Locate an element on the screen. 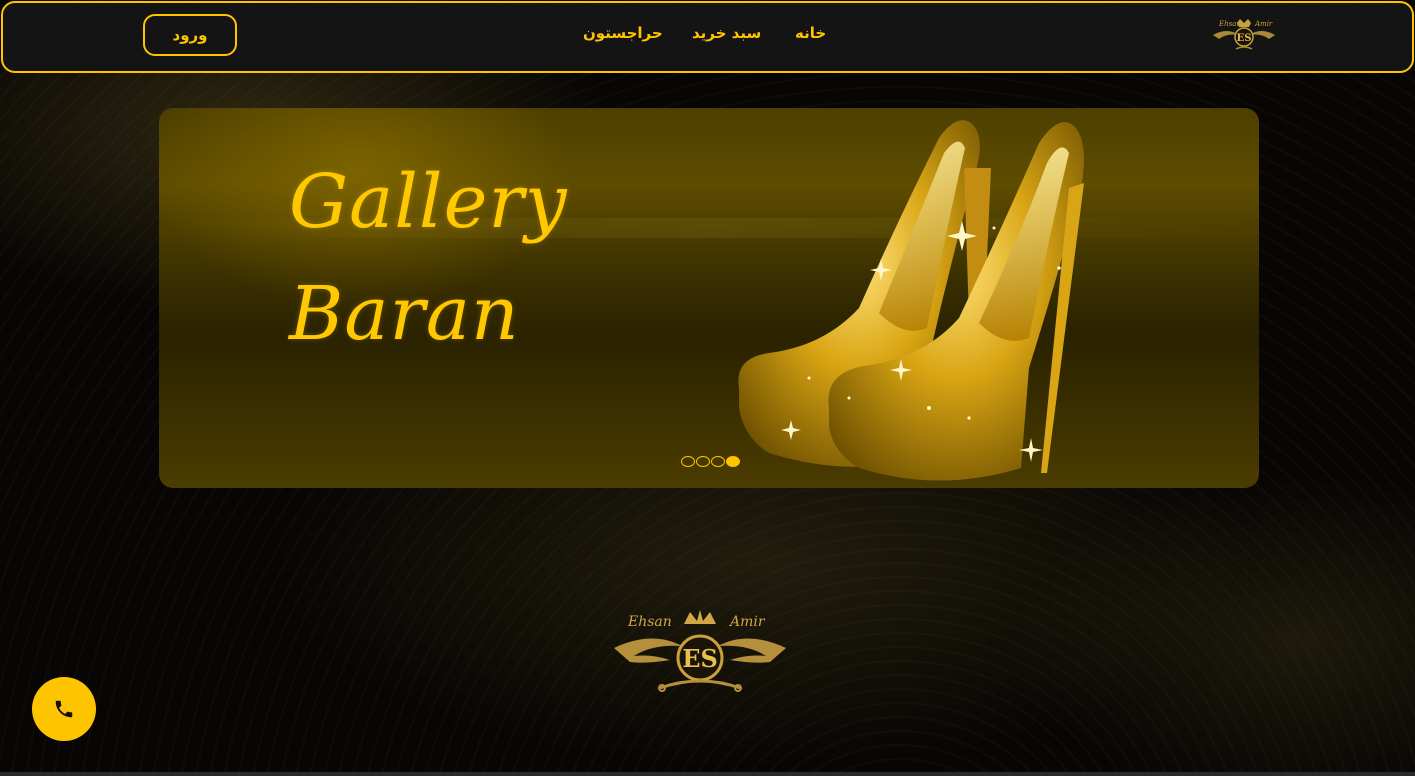 The width and height of the screenshot is (1415, 776). footer-logo: ES Ehsan Amir is located at coordinates (700, 651).